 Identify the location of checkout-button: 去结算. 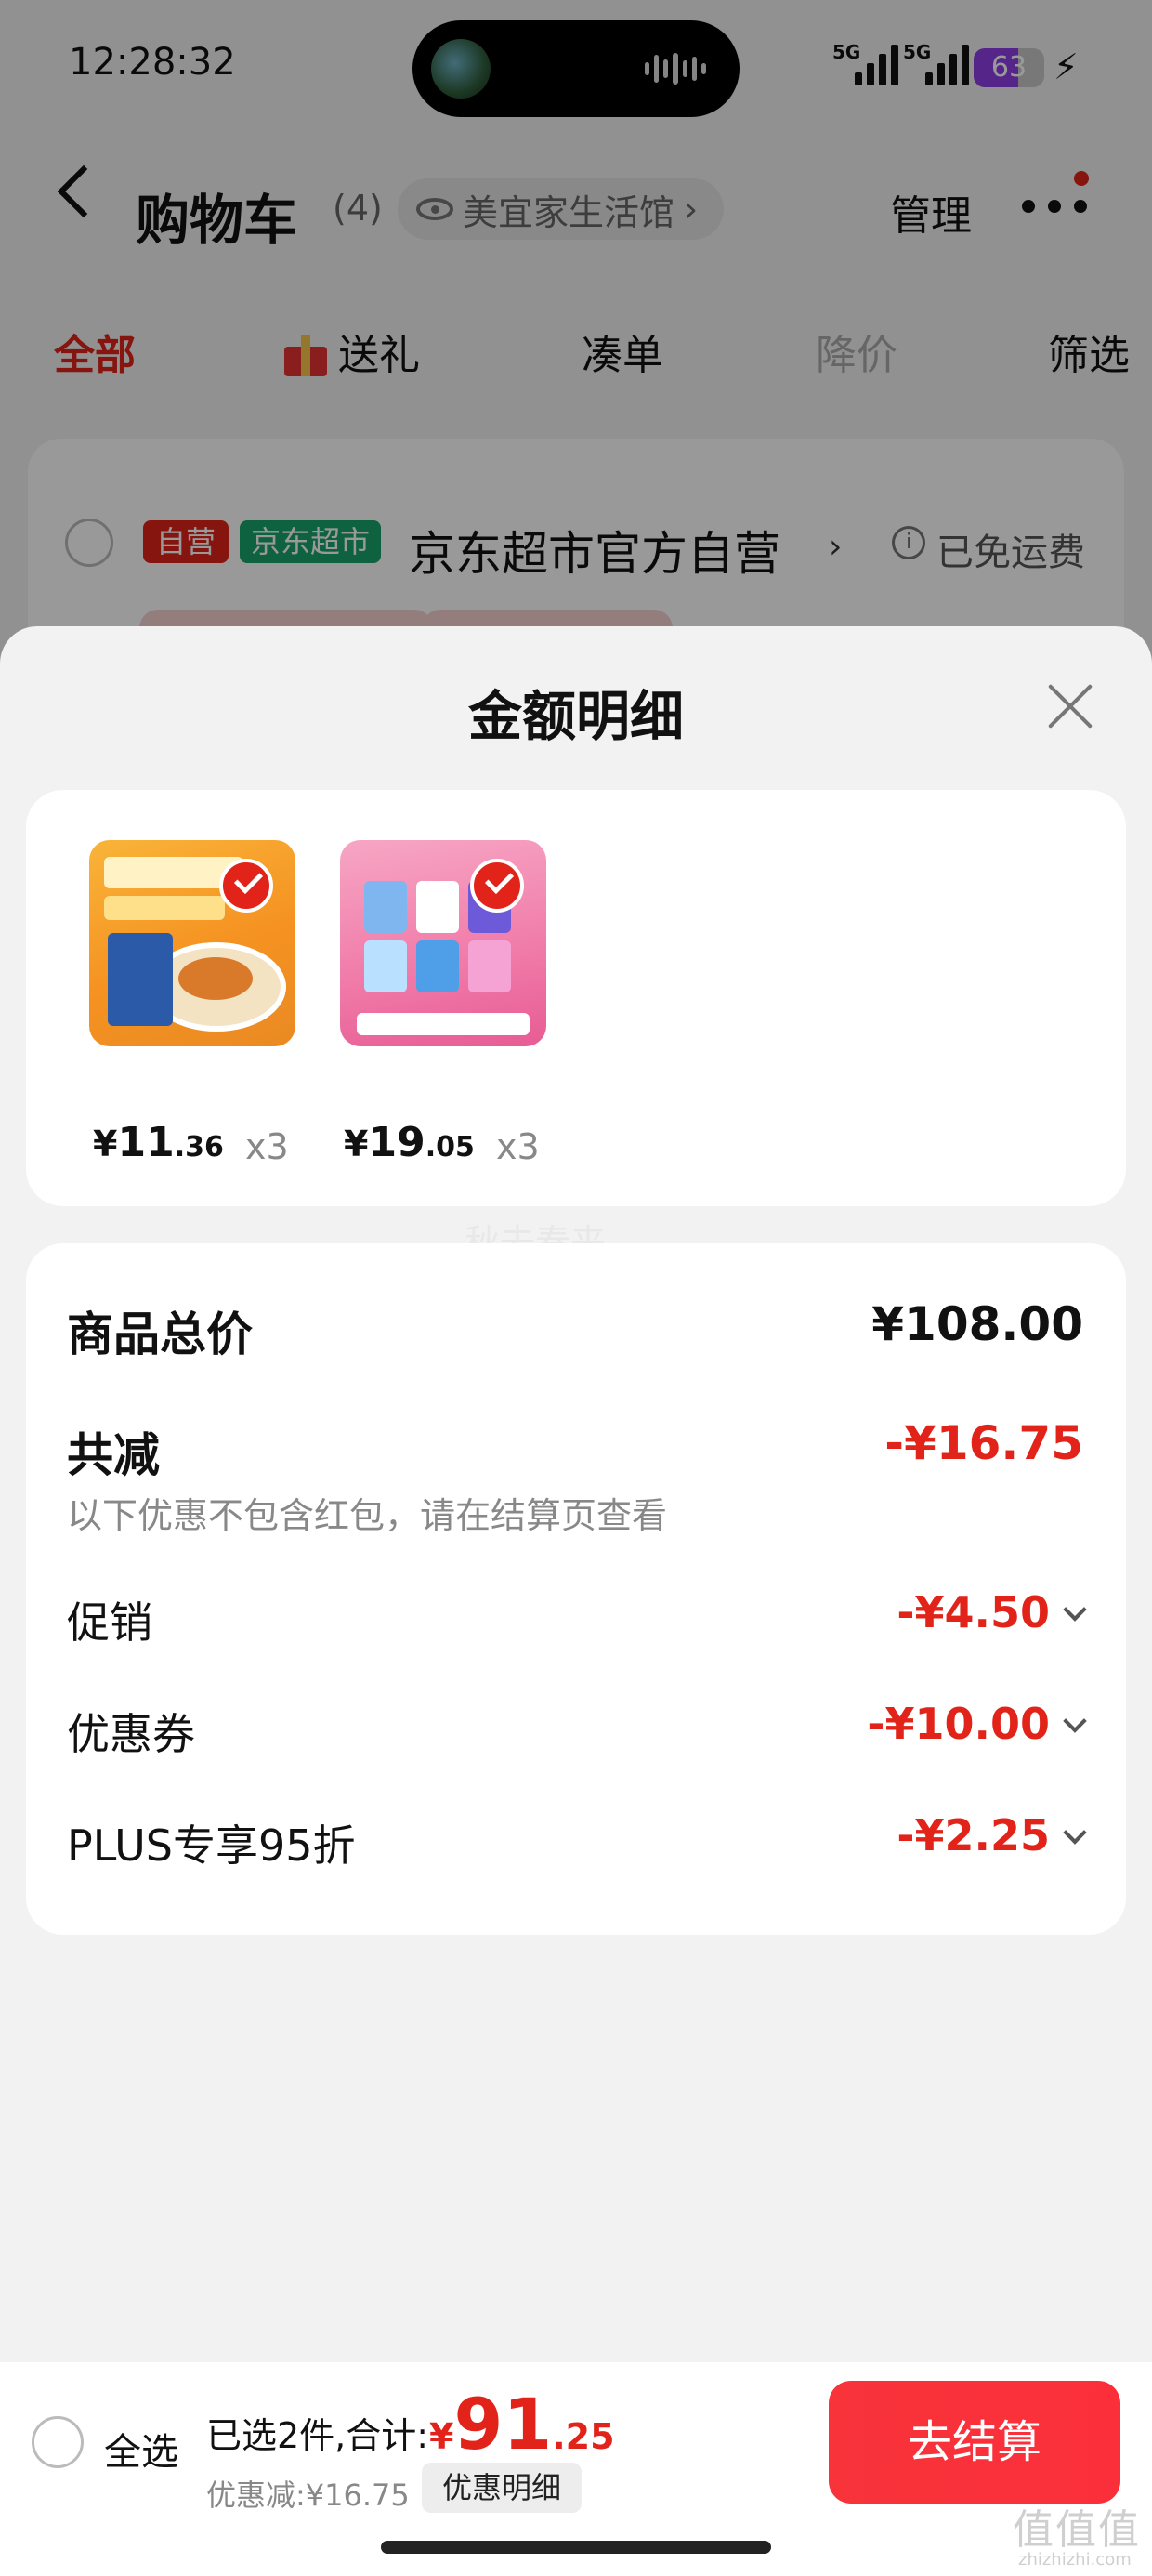
(974, 2442).